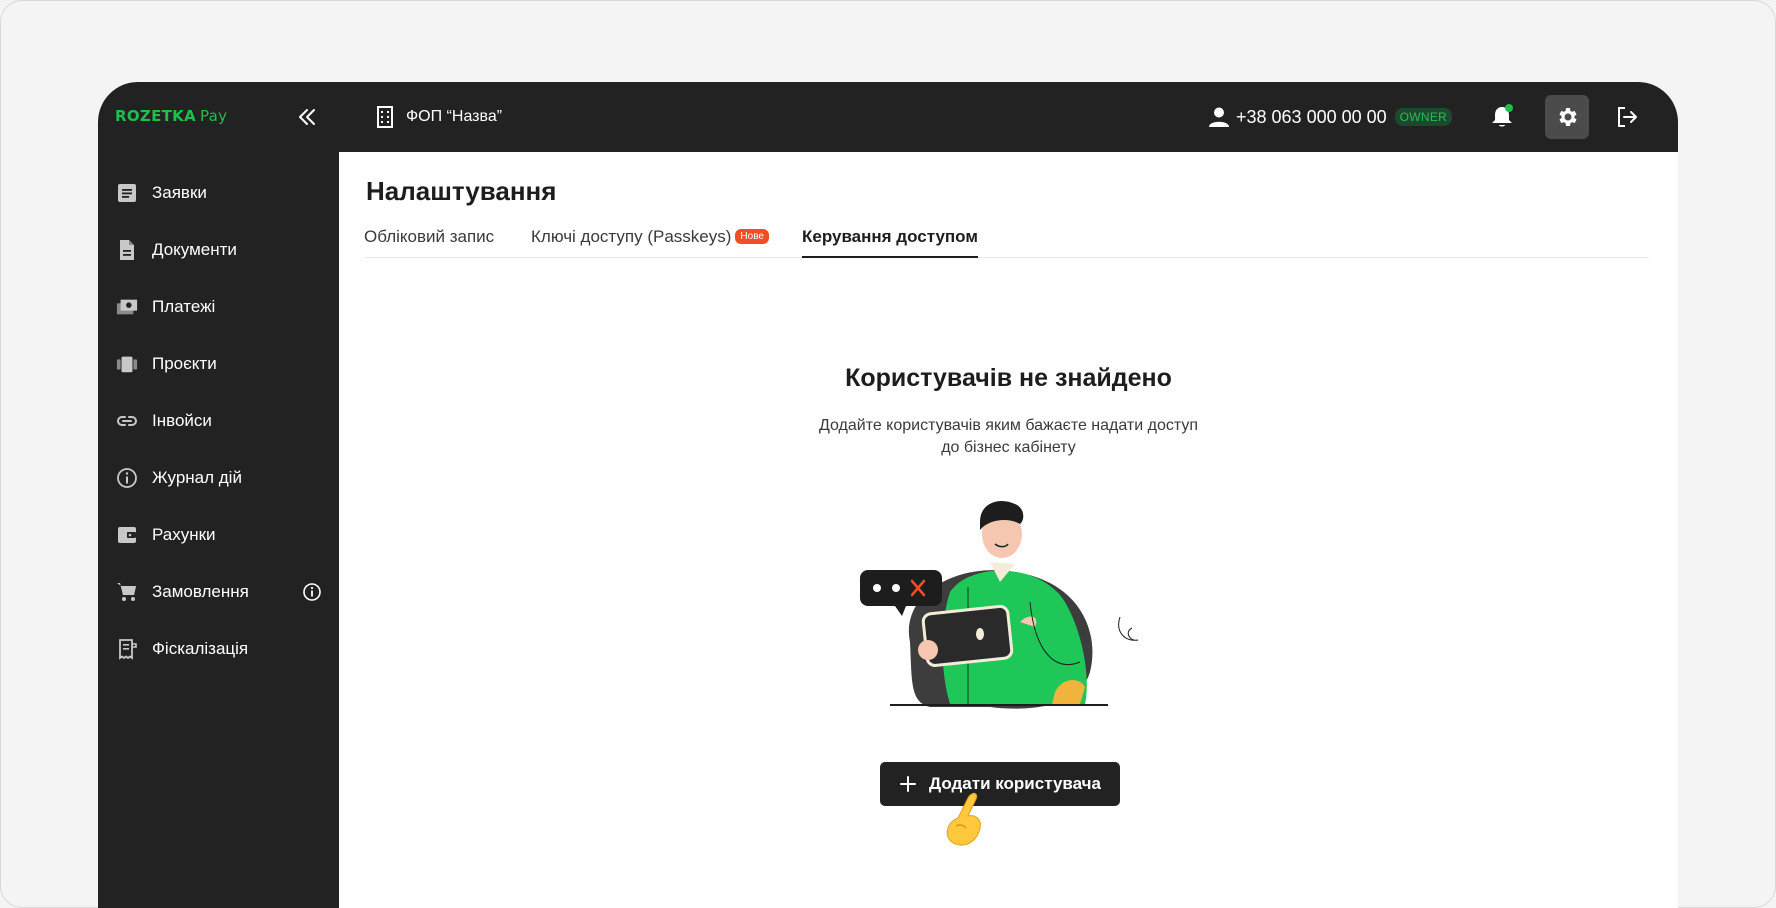 The height and width of the screenshot is (908, 1776). I want to click on link-icon, so click(127, 421).